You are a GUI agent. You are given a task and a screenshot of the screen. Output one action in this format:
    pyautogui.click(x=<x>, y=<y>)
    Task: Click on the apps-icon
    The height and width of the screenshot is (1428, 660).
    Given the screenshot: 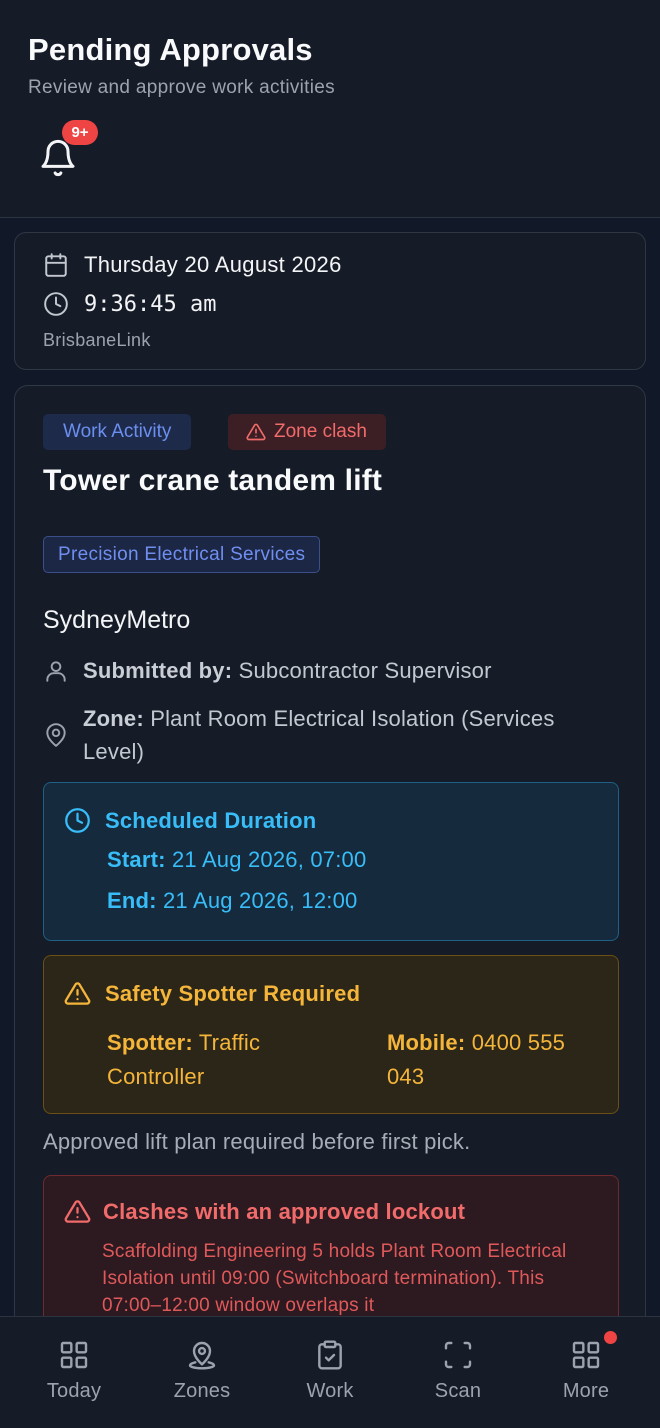 What is the action you would take?
    pyautogui.click(x=586, y=1355)
    